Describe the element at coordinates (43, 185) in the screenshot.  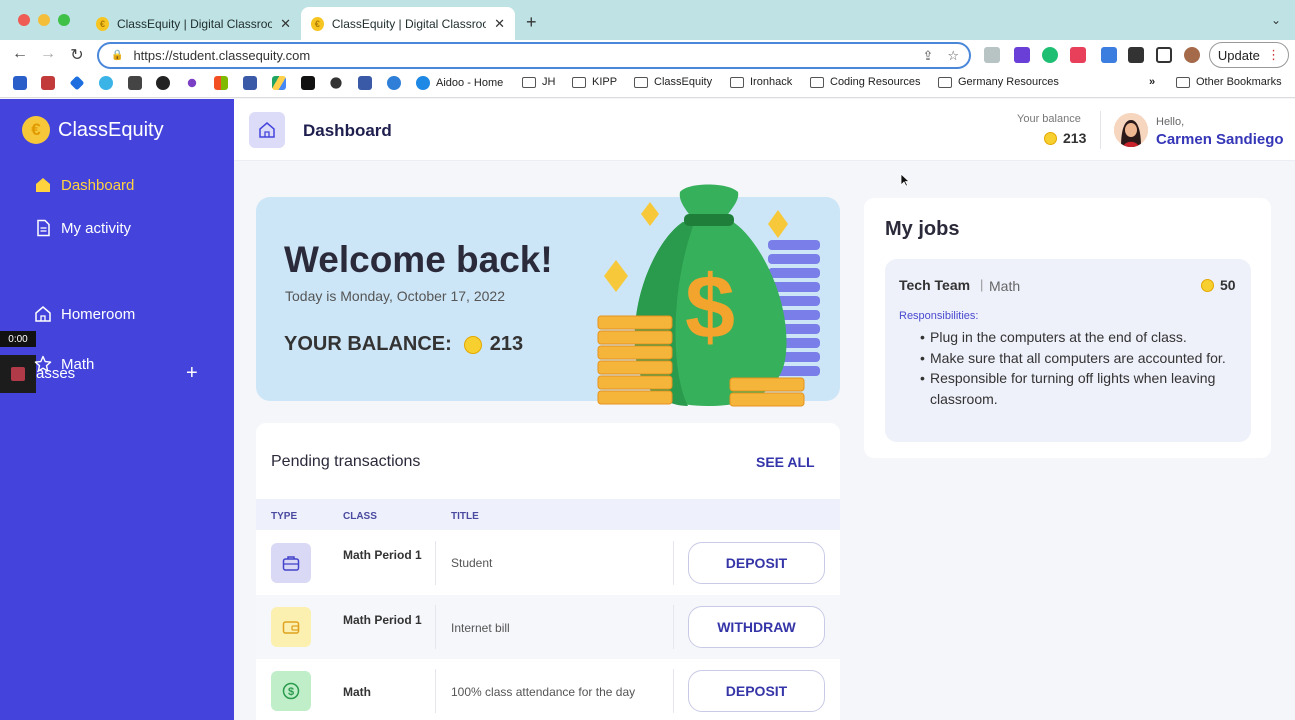
I see `home-icon` at that location.